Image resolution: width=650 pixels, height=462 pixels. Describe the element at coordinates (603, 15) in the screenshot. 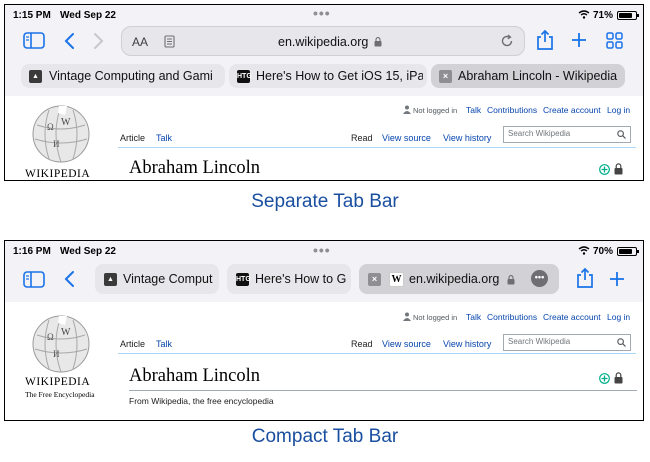

I see `battery-percent: 71%` at that location.